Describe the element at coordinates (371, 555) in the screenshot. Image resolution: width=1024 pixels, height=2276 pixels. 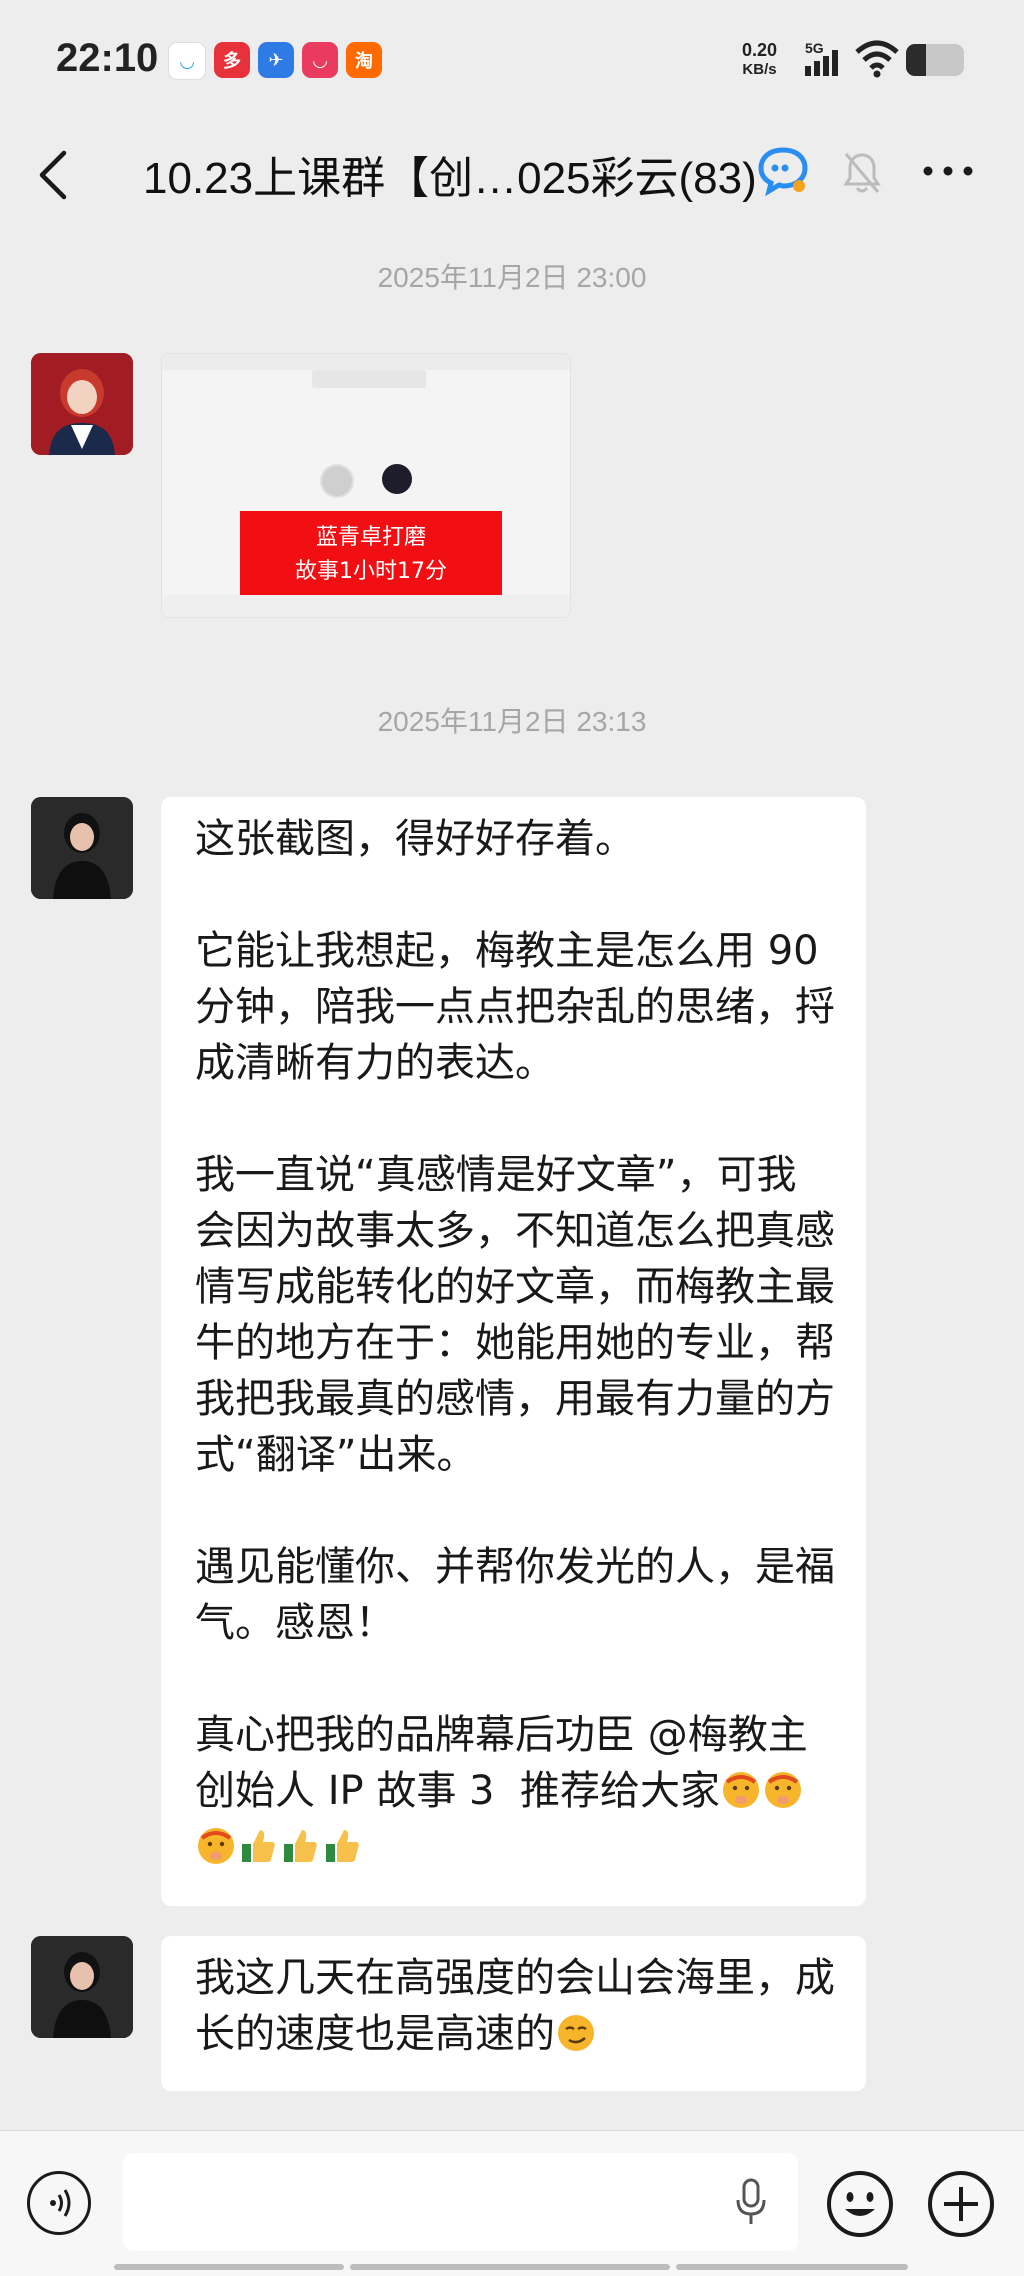
I see `image-red-banner: 蓝青卓打磨 故事1小时17分` at that location.